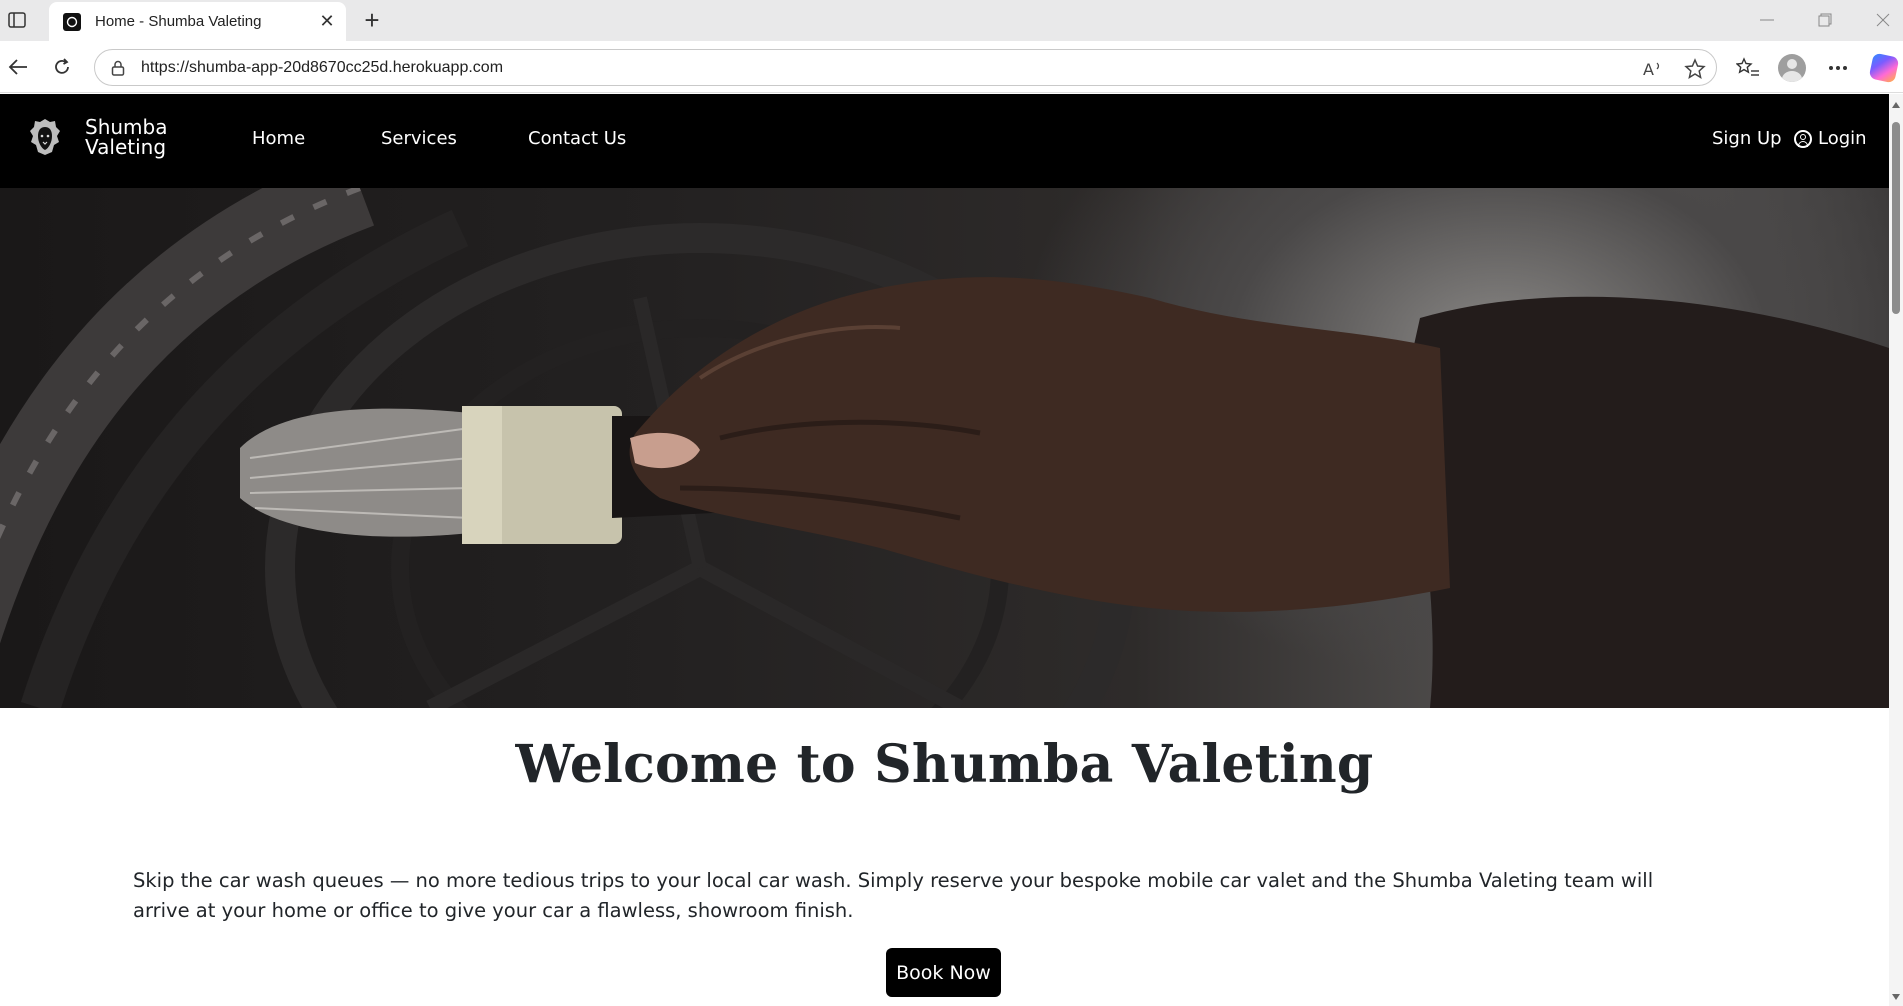 Image resolution: width=1903 pixels, height=1006 pixels. Describe the element at coordinates (372, 20) in the screenshot. I see `plus-icon: +` at that location.